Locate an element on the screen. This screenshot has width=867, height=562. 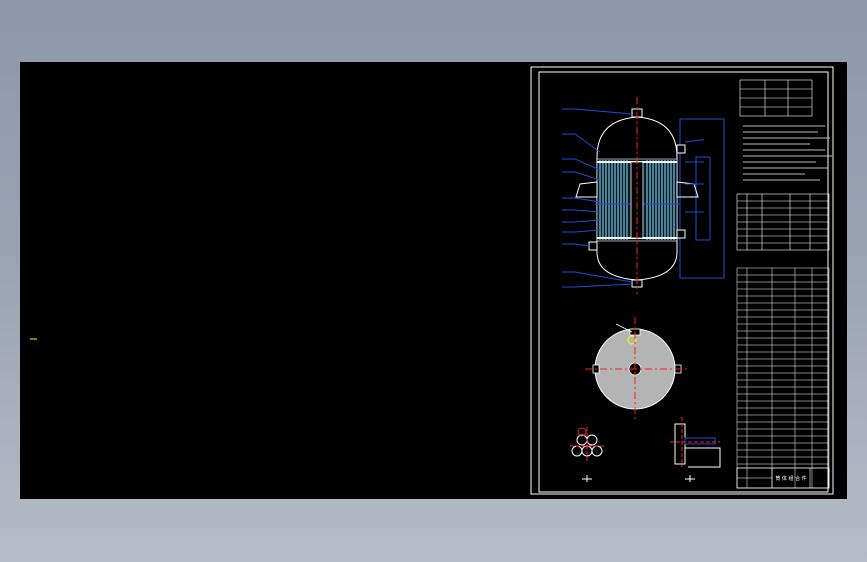
design-data-table is located at coordinates (776, 98).